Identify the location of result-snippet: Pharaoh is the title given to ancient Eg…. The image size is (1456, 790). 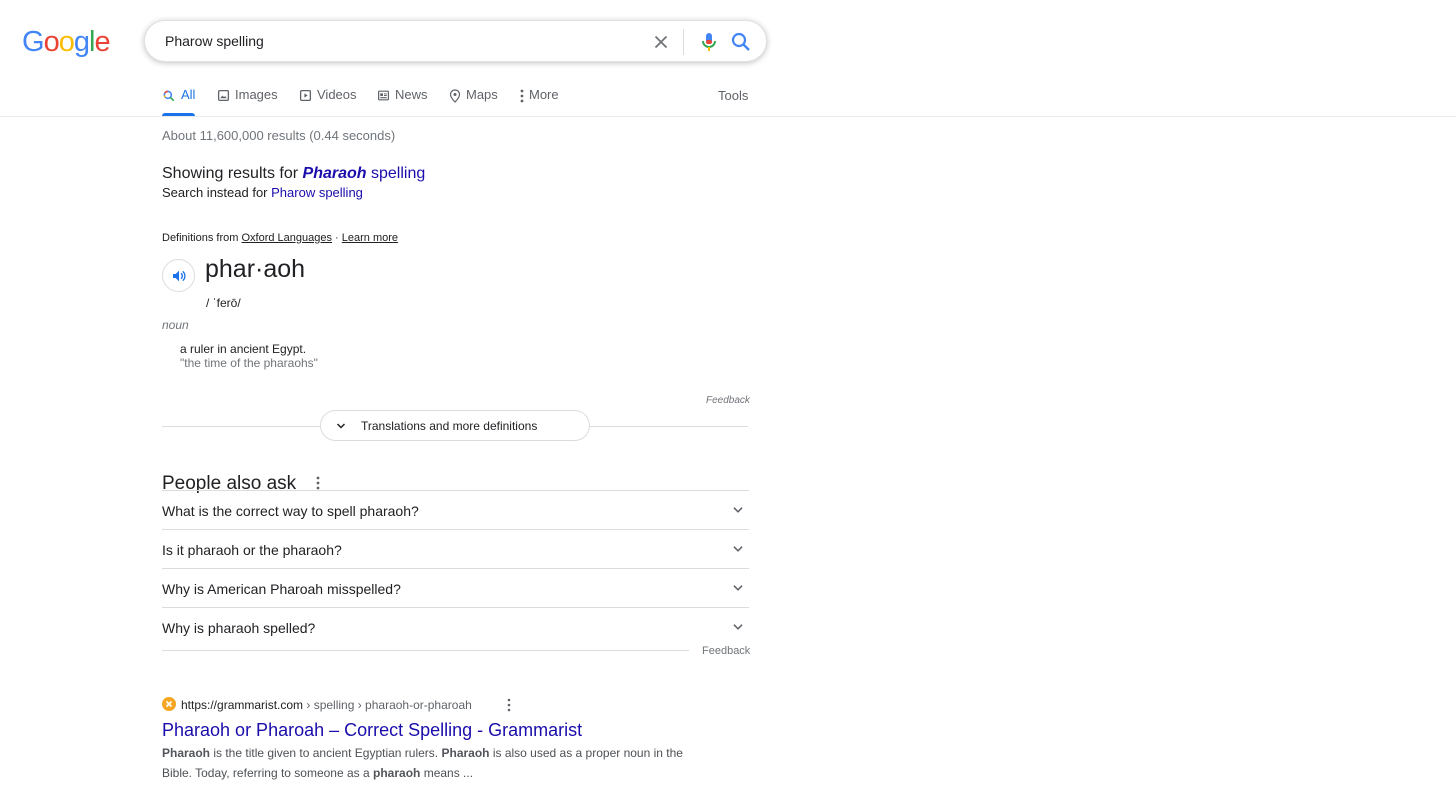
(432, 763).